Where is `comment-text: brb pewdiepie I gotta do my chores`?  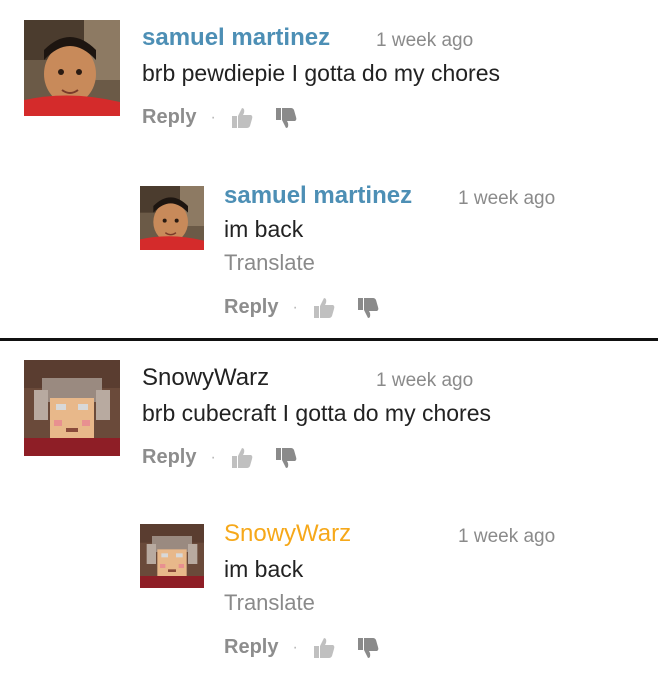
comment-text: brb pewdiepie I gotta do my chores is located at coordinates (321, 73).